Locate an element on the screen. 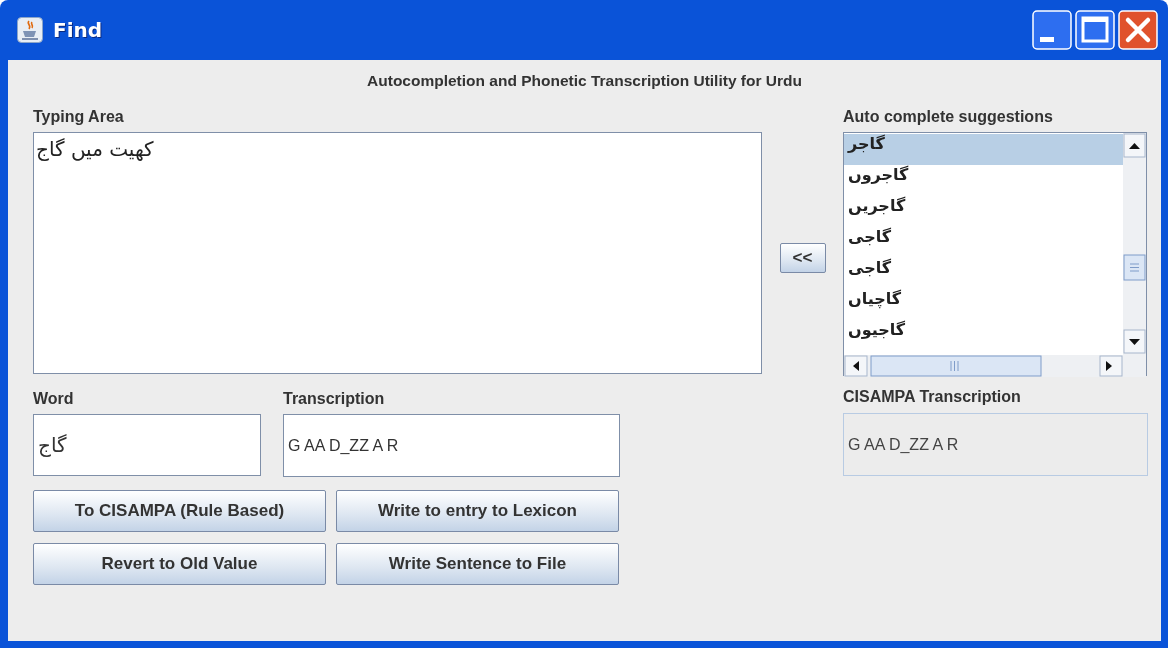 Image resolution: width=1168 pixels, height=648 pixels. coffee-cup-icon is located at coordinates (30, 30).